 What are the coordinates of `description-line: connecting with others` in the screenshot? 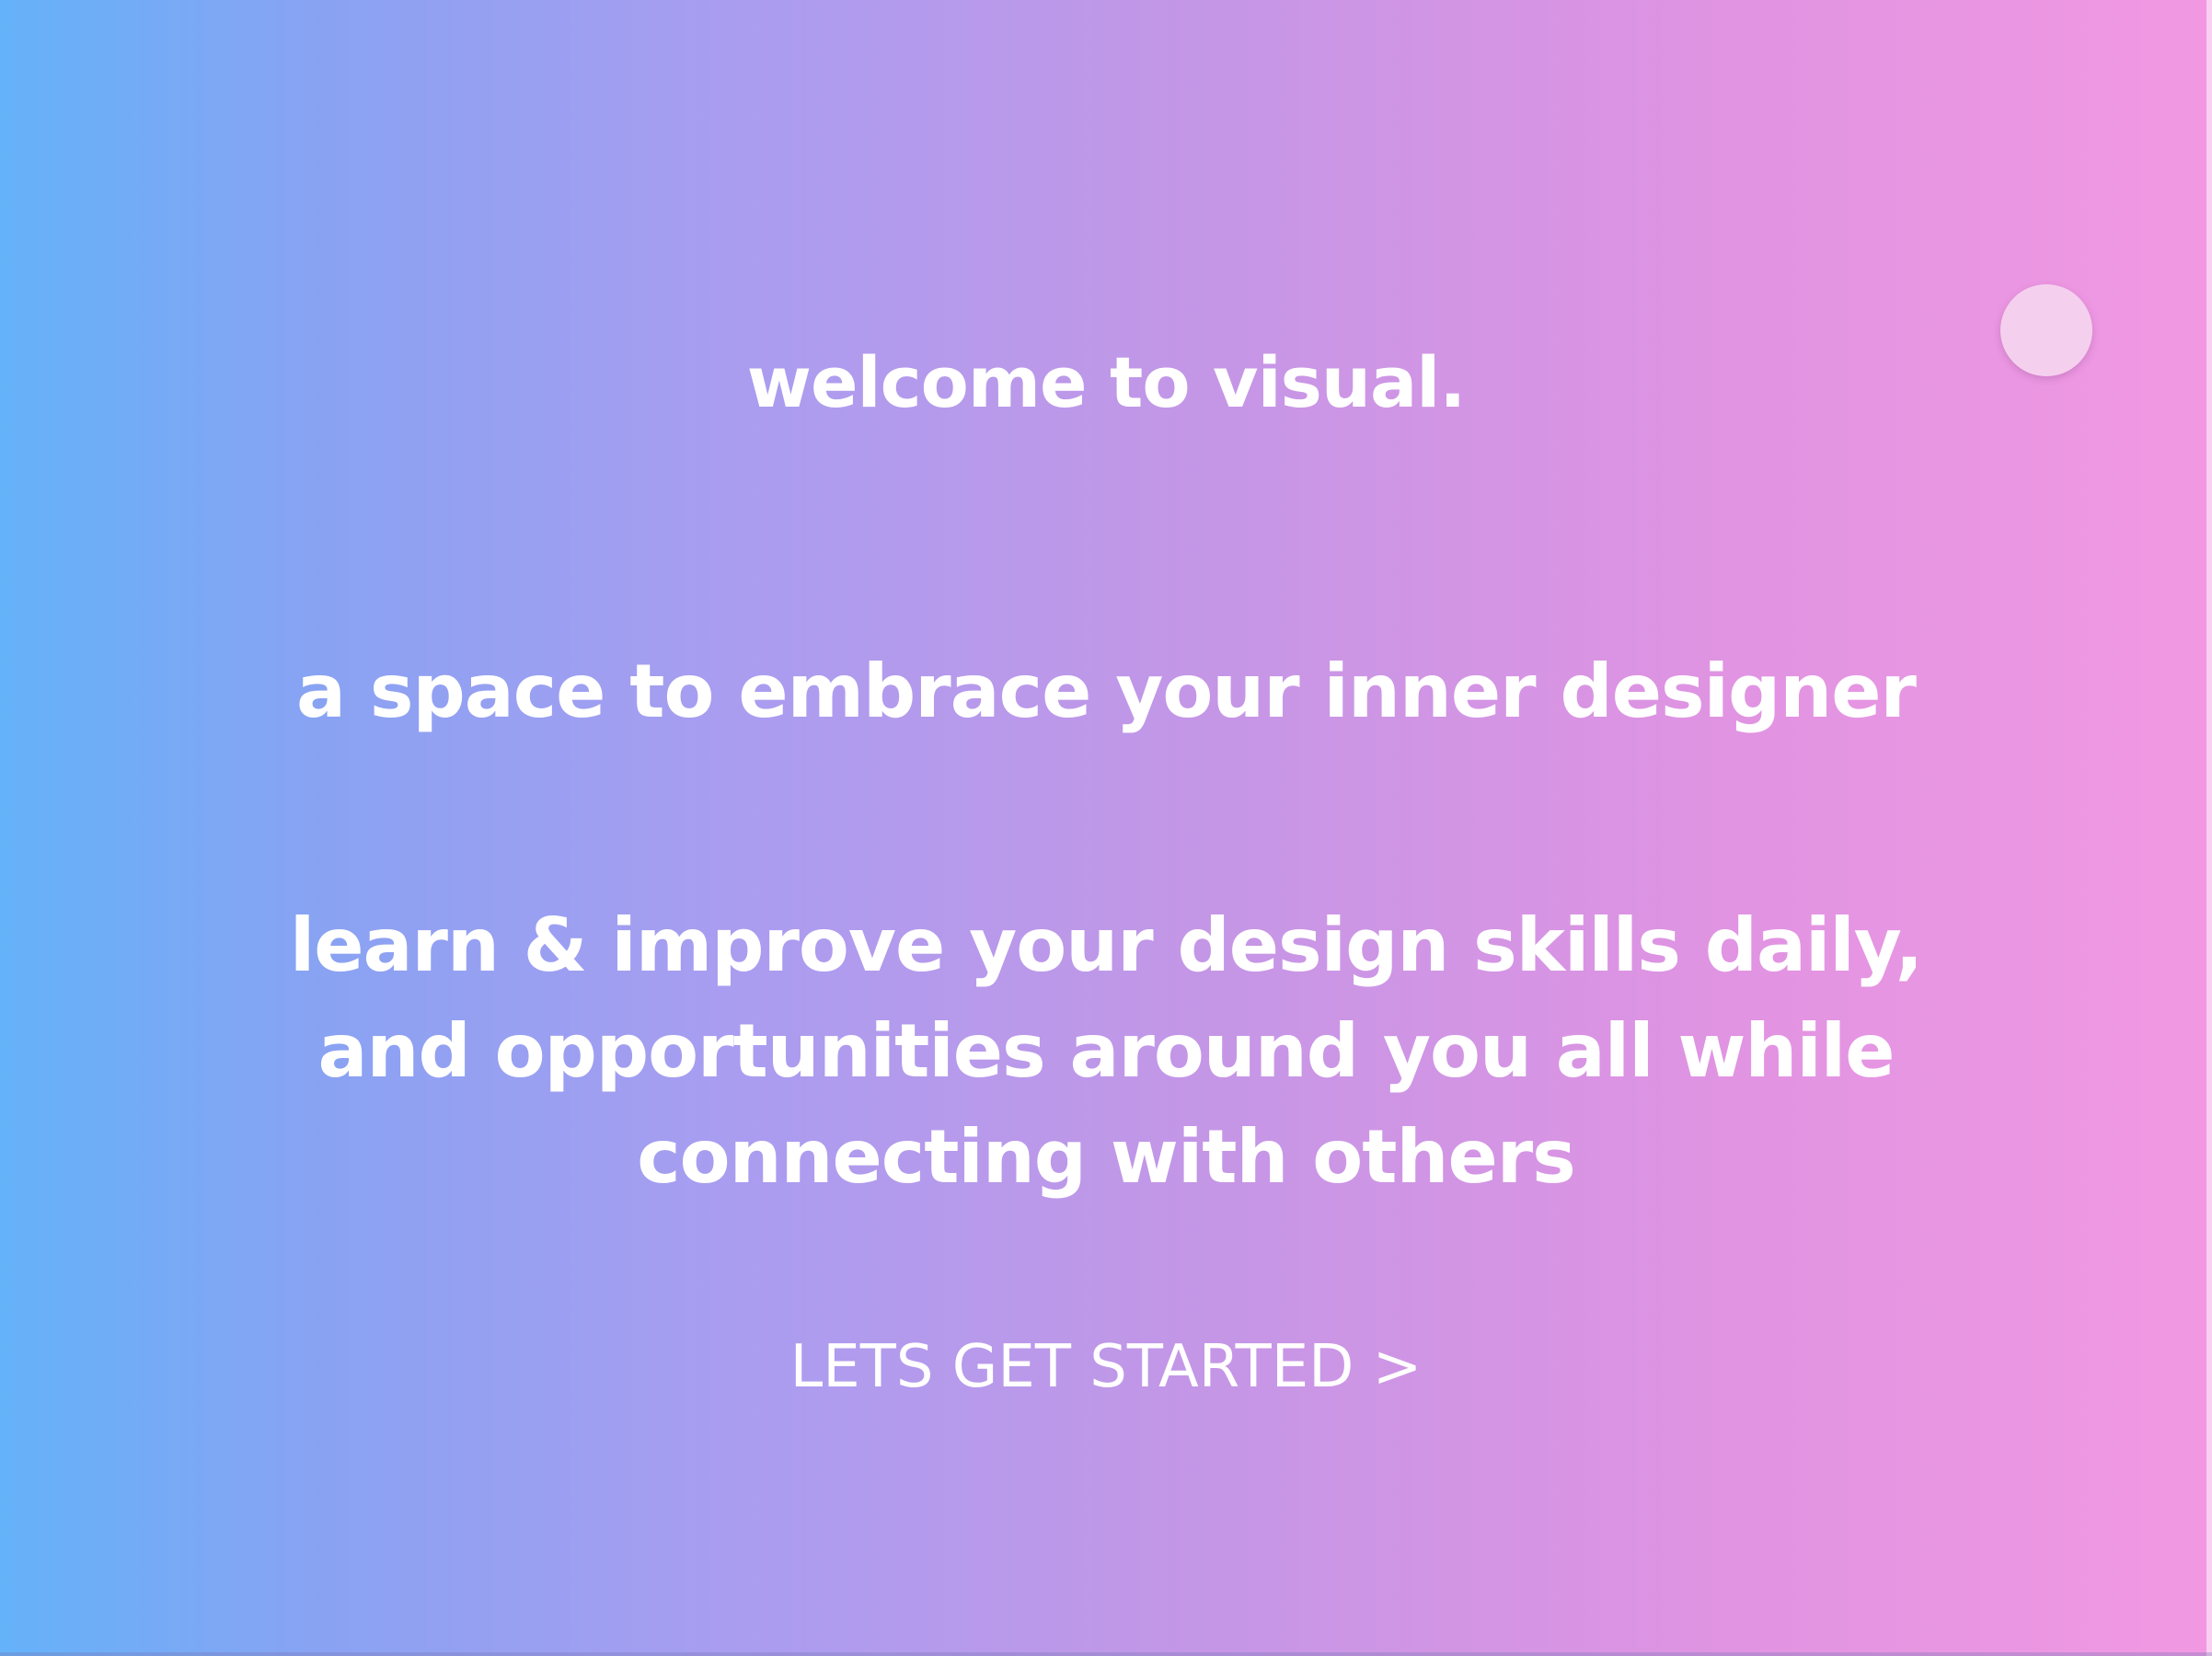 It's located at (1106, 1157).